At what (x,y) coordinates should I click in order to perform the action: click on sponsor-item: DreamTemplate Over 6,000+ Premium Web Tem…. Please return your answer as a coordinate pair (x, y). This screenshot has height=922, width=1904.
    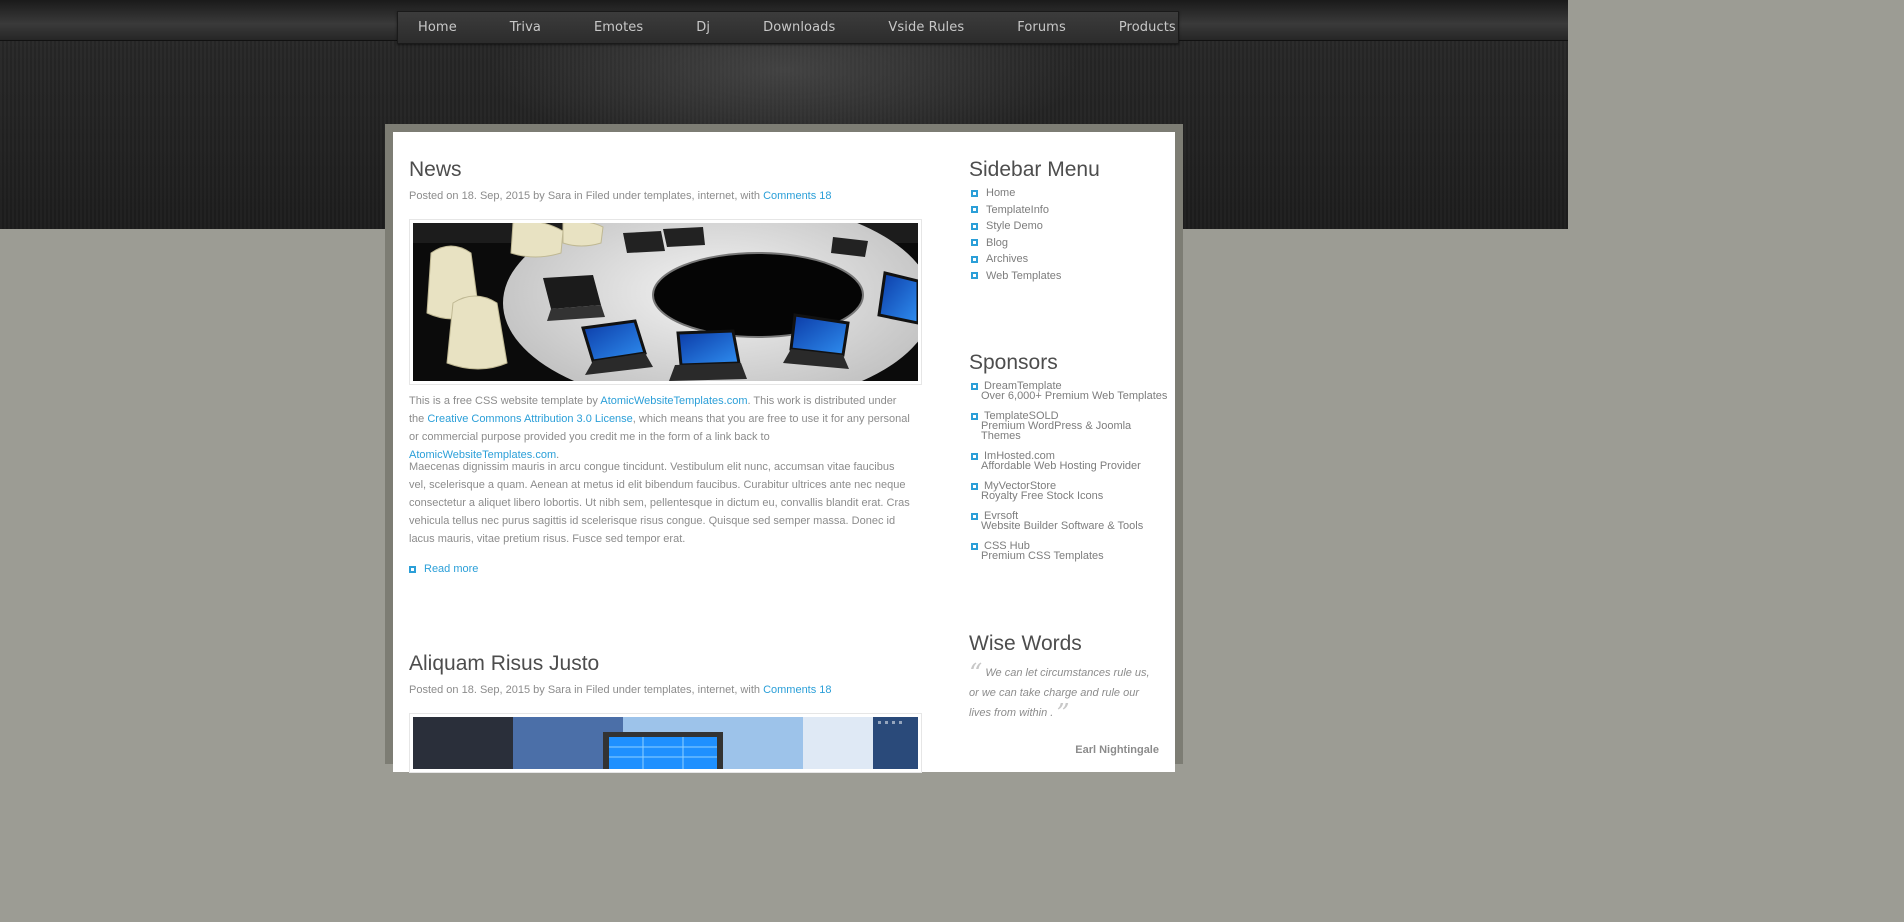
    Looking at the image, I should click on (1069, 391).